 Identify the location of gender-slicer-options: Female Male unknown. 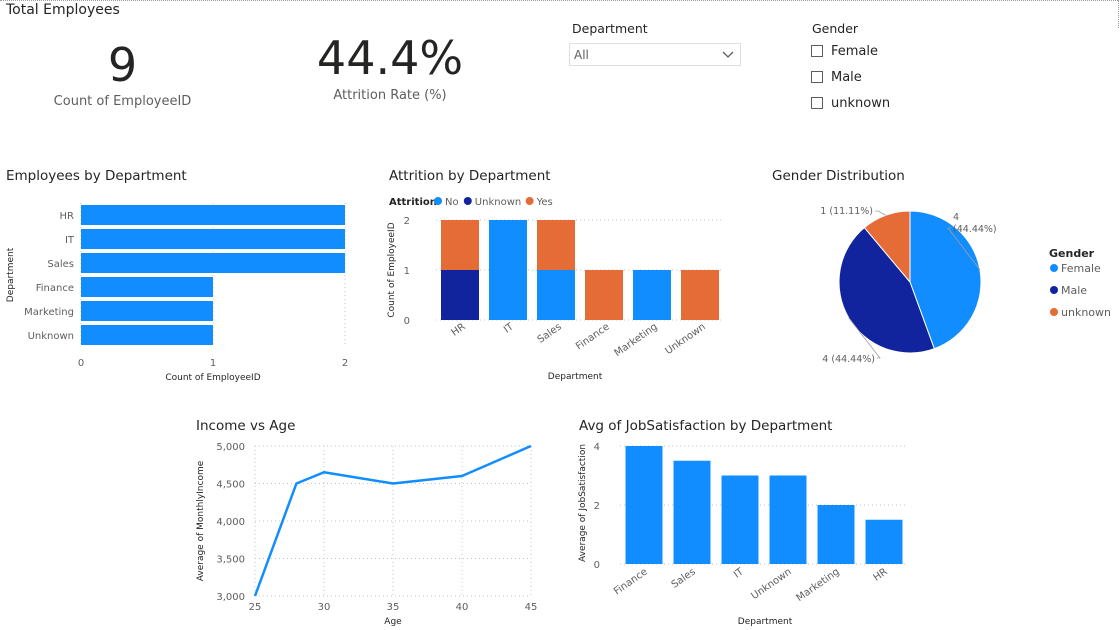
(850, 77).